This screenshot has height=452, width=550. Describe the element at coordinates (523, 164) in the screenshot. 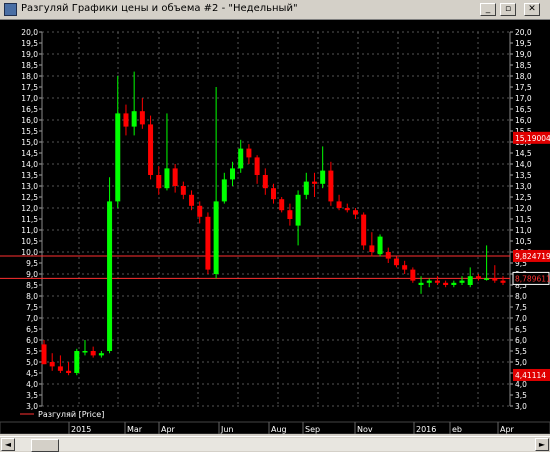

I see `y-axis-right-label: 14,0` at that location.